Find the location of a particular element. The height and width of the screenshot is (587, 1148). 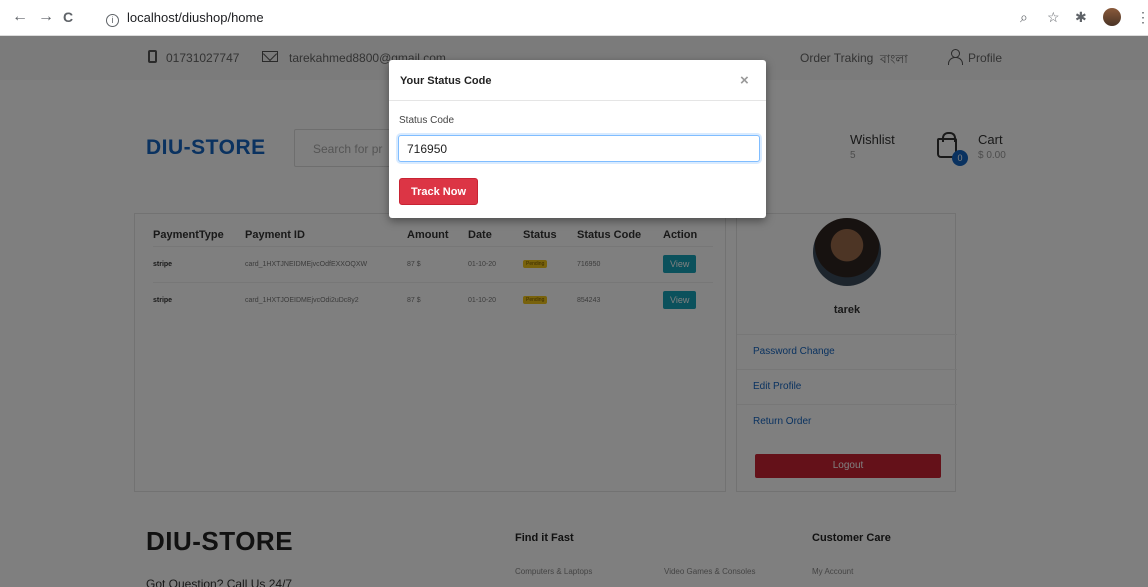

address-bar: i localhost/diushop/home is located at coordinates (606, 18).